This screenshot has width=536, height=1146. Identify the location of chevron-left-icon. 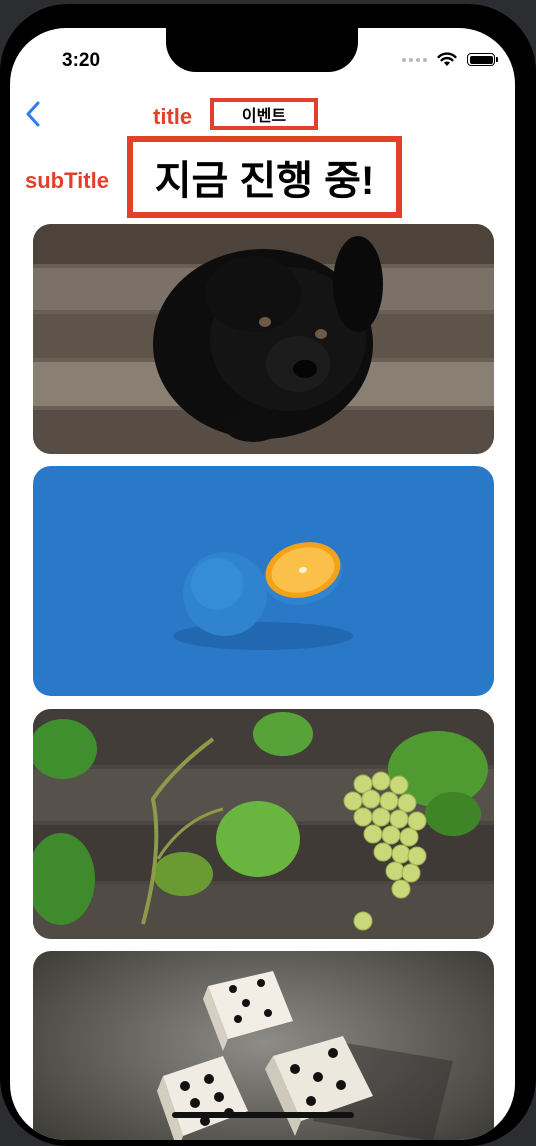
(33, 114).